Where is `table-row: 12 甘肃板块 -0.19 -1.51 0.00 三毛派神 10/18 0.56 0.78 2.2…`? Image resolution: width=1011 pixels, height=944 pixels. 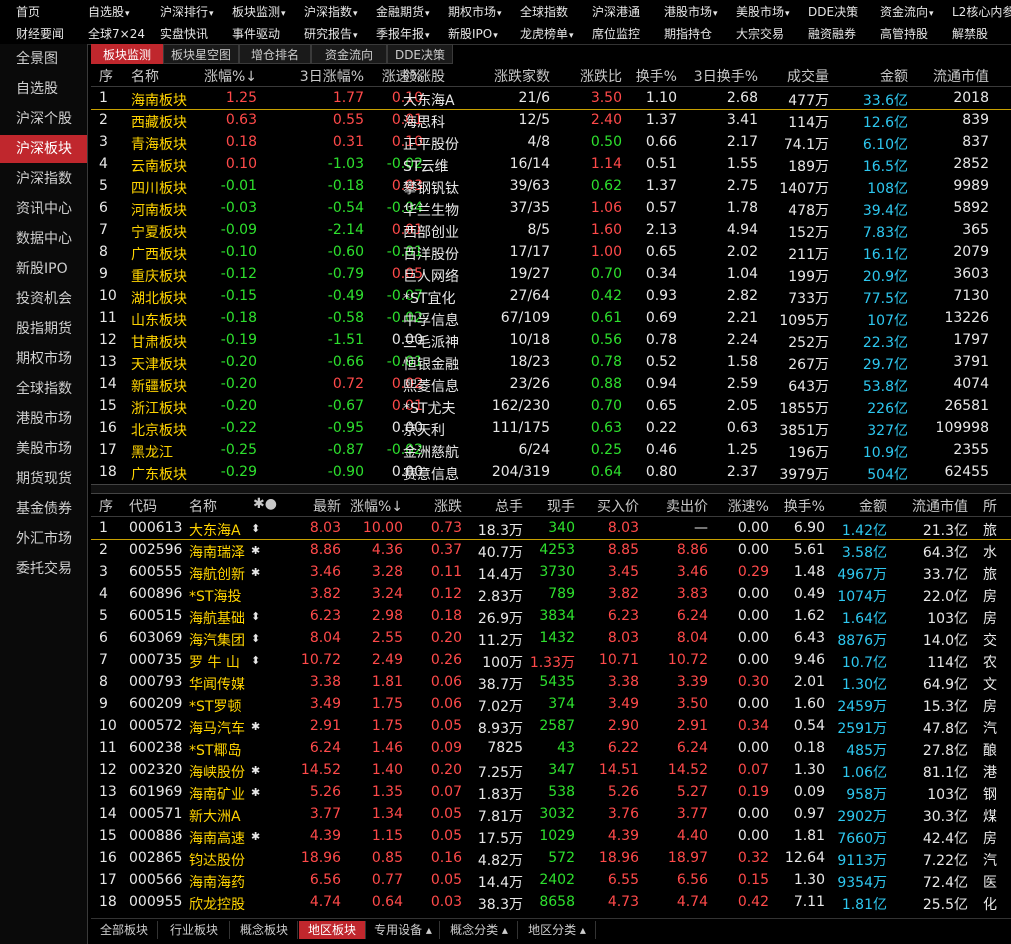 table-row: 12 甘肃板块 -0.19 -1.51 0.00 三毛派神 10/18 0.56 0.78 2.2… is located at coordinates (551, 340).